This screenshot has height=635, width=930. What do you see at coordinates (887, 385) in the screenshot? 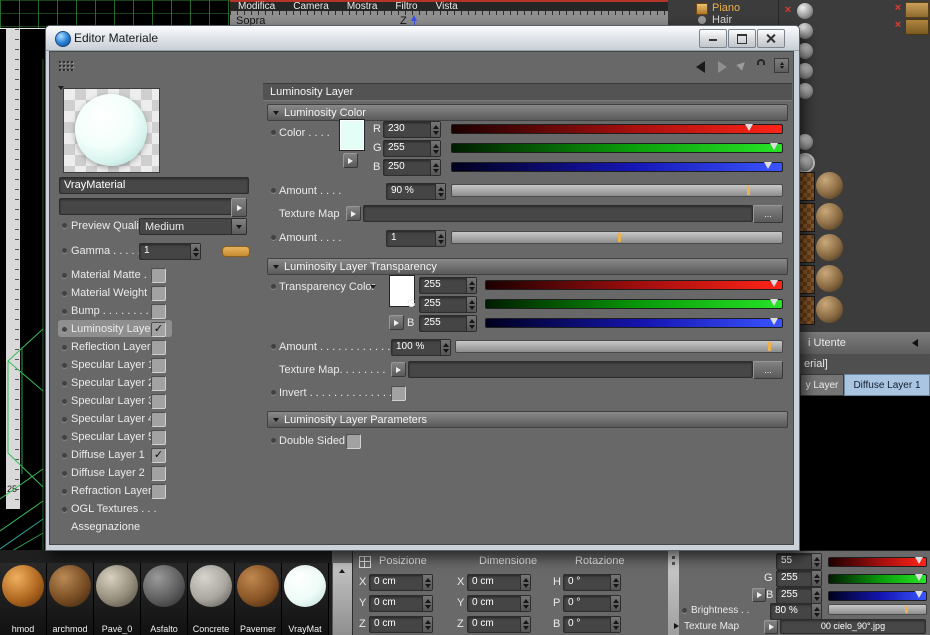
I see `tab-diffuse-layer-1: Diffuse Layer 1` at bounding box center [887, 385].